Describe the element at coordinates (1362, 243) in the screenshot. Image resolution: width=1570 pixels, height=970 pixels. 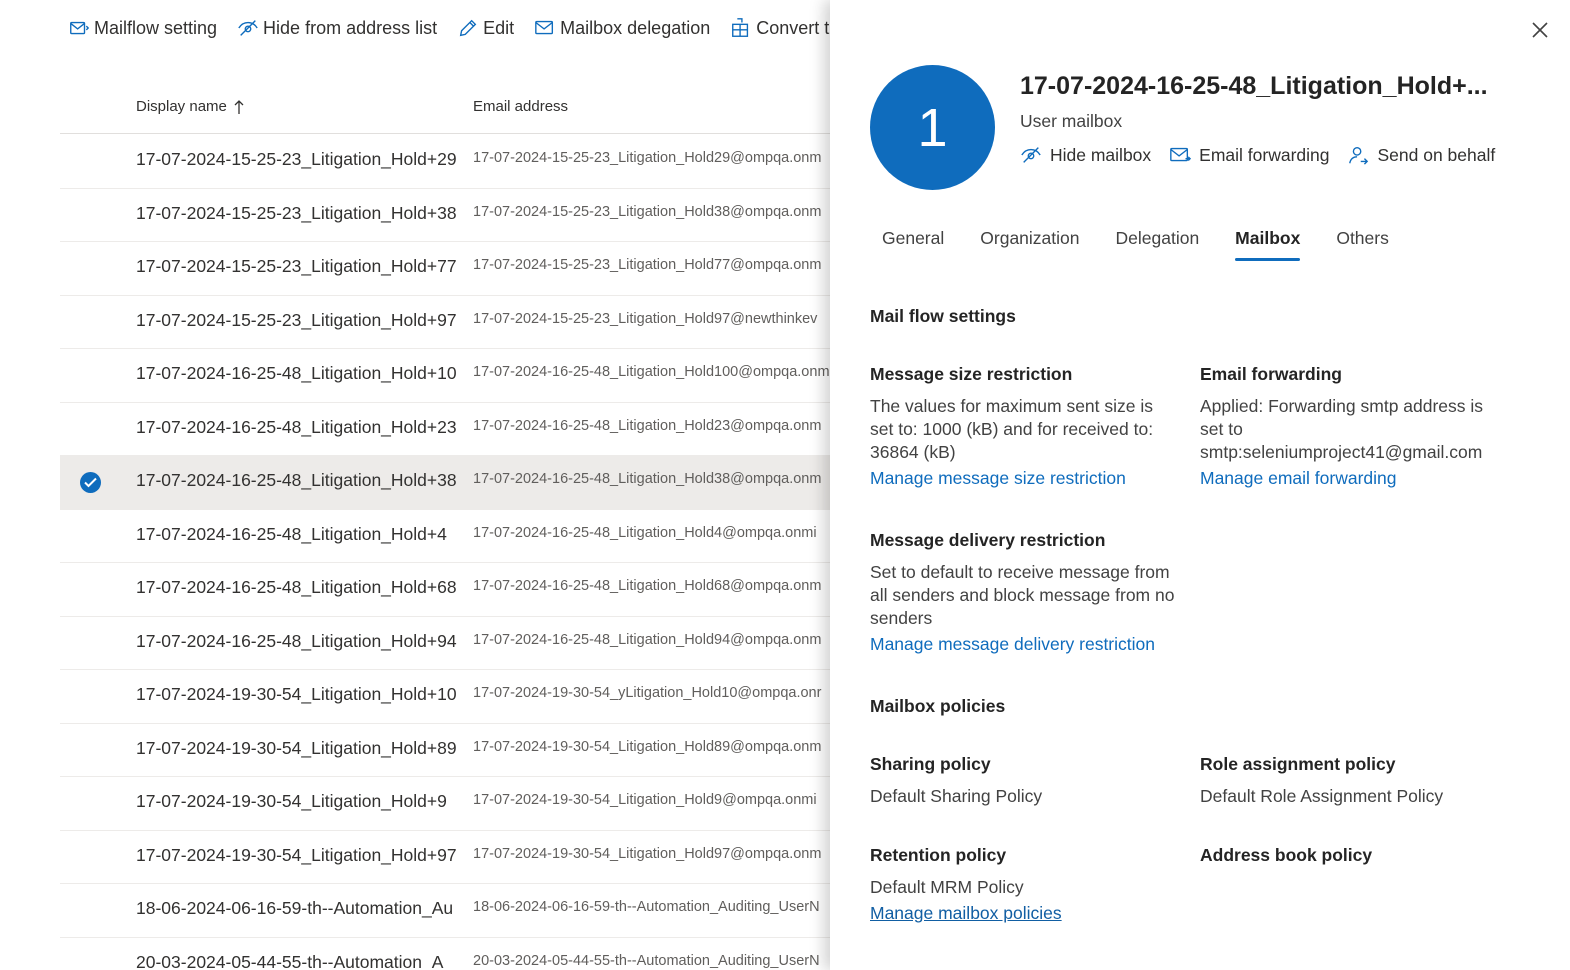
I see `tab-others: Others` at that location.